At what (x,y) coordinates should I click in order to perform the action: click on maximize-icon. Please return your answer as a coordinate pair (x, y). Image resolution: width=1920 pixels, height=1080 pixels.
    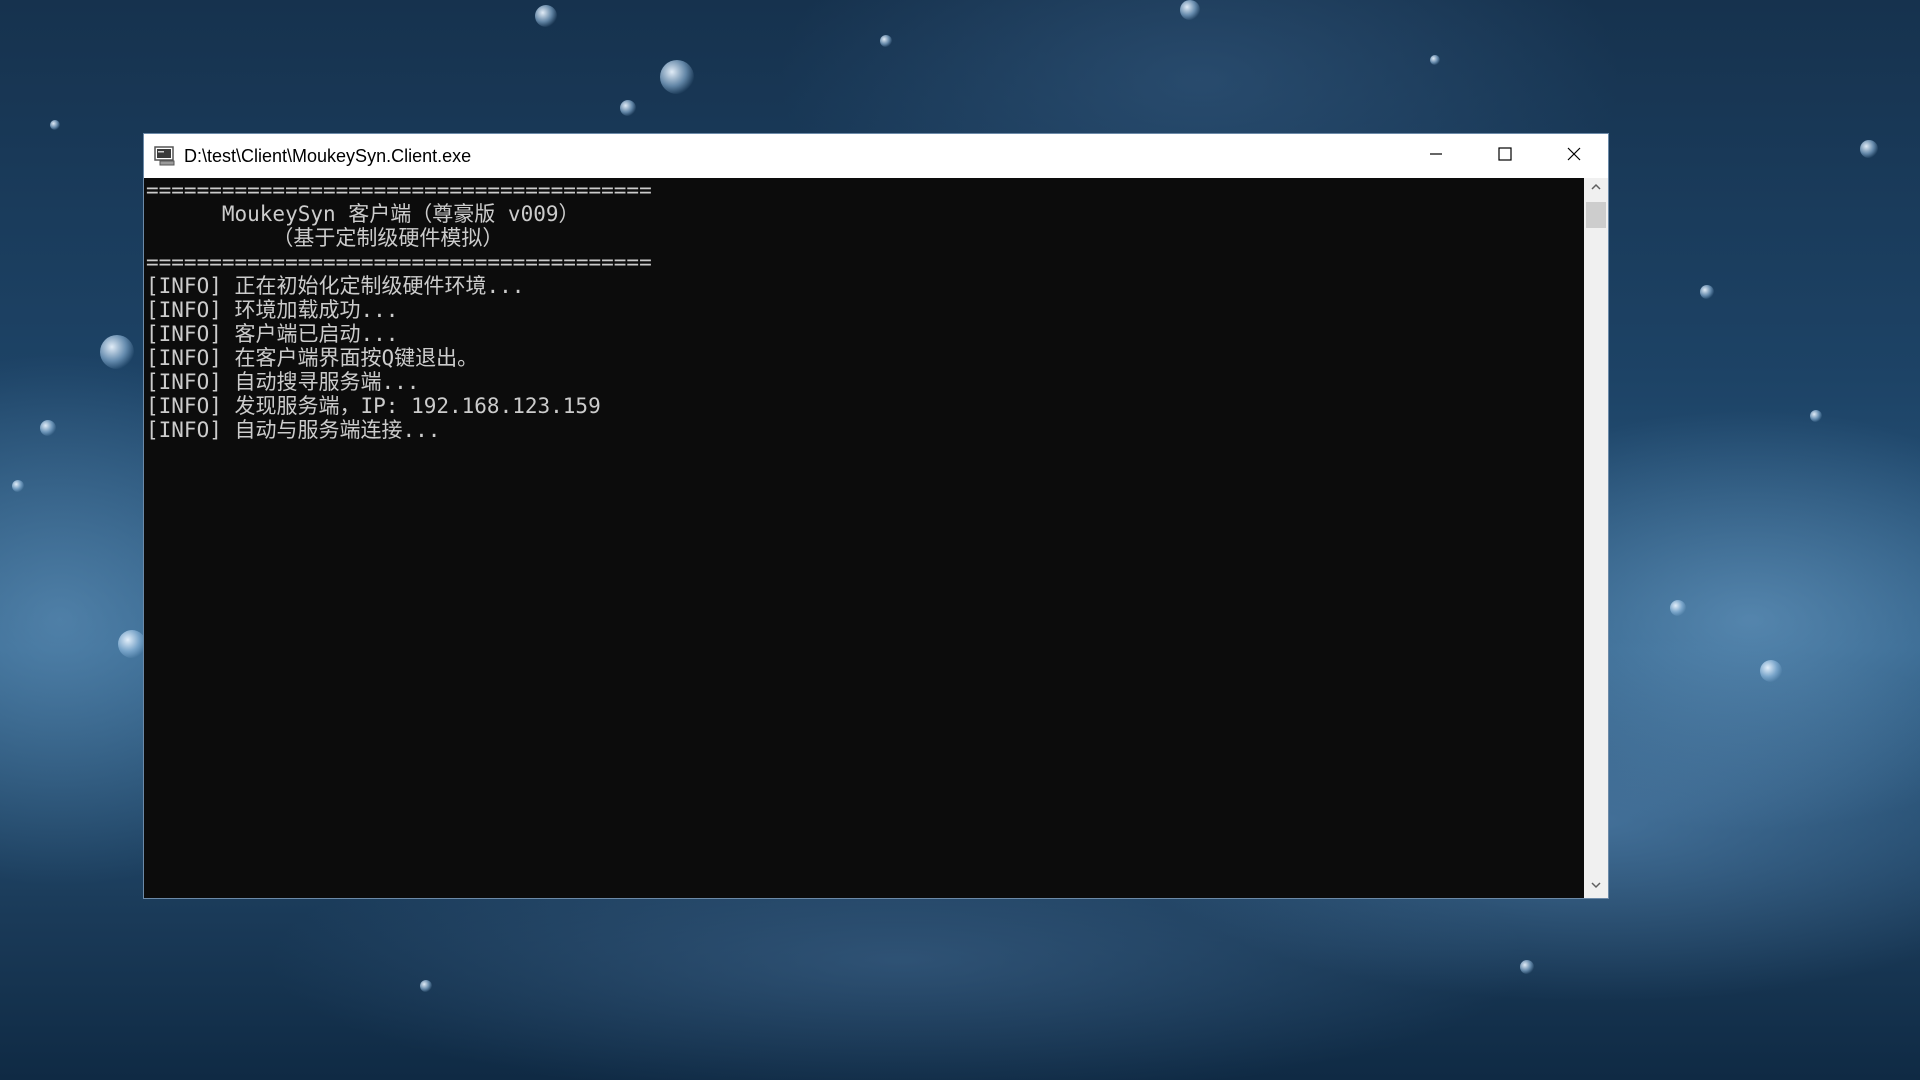
    Looking at the image, I should click on (1505, 156).